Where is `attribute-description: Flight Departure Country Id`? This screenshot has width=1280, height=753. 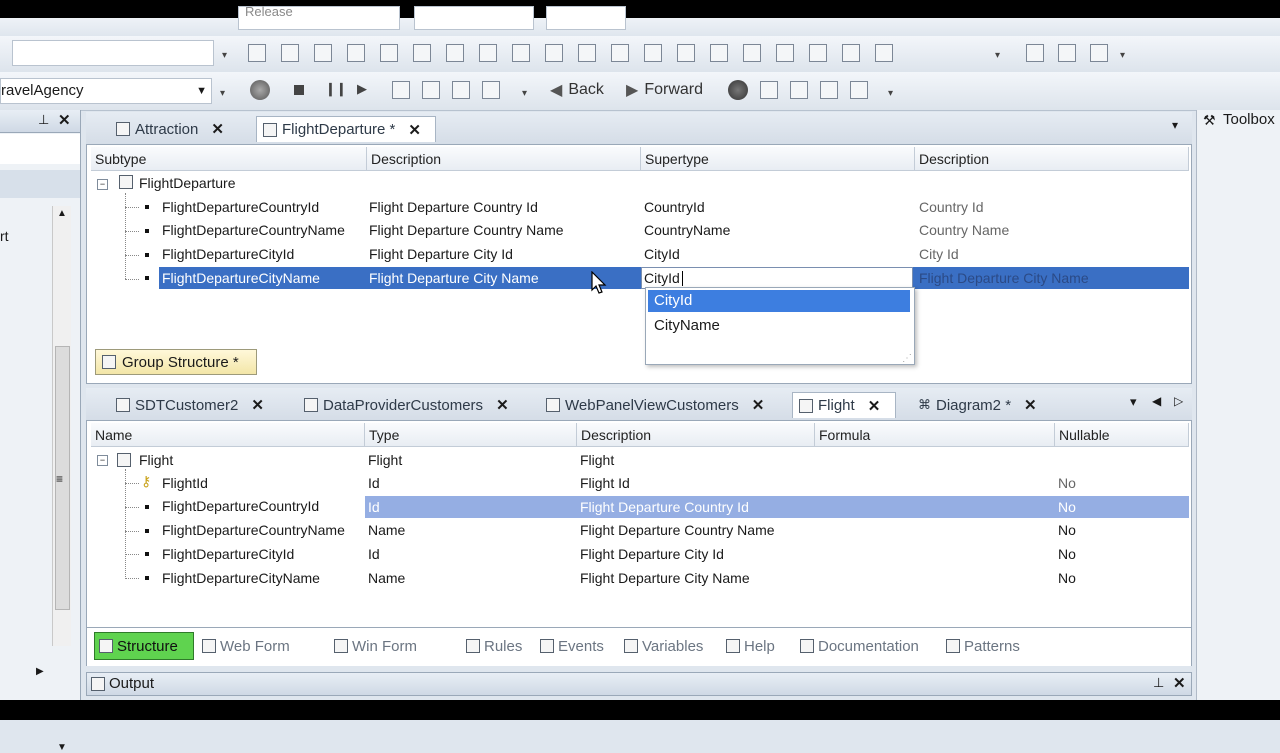
attribute-description: Flight Departure Country Id is located at coordinates (664, 507).